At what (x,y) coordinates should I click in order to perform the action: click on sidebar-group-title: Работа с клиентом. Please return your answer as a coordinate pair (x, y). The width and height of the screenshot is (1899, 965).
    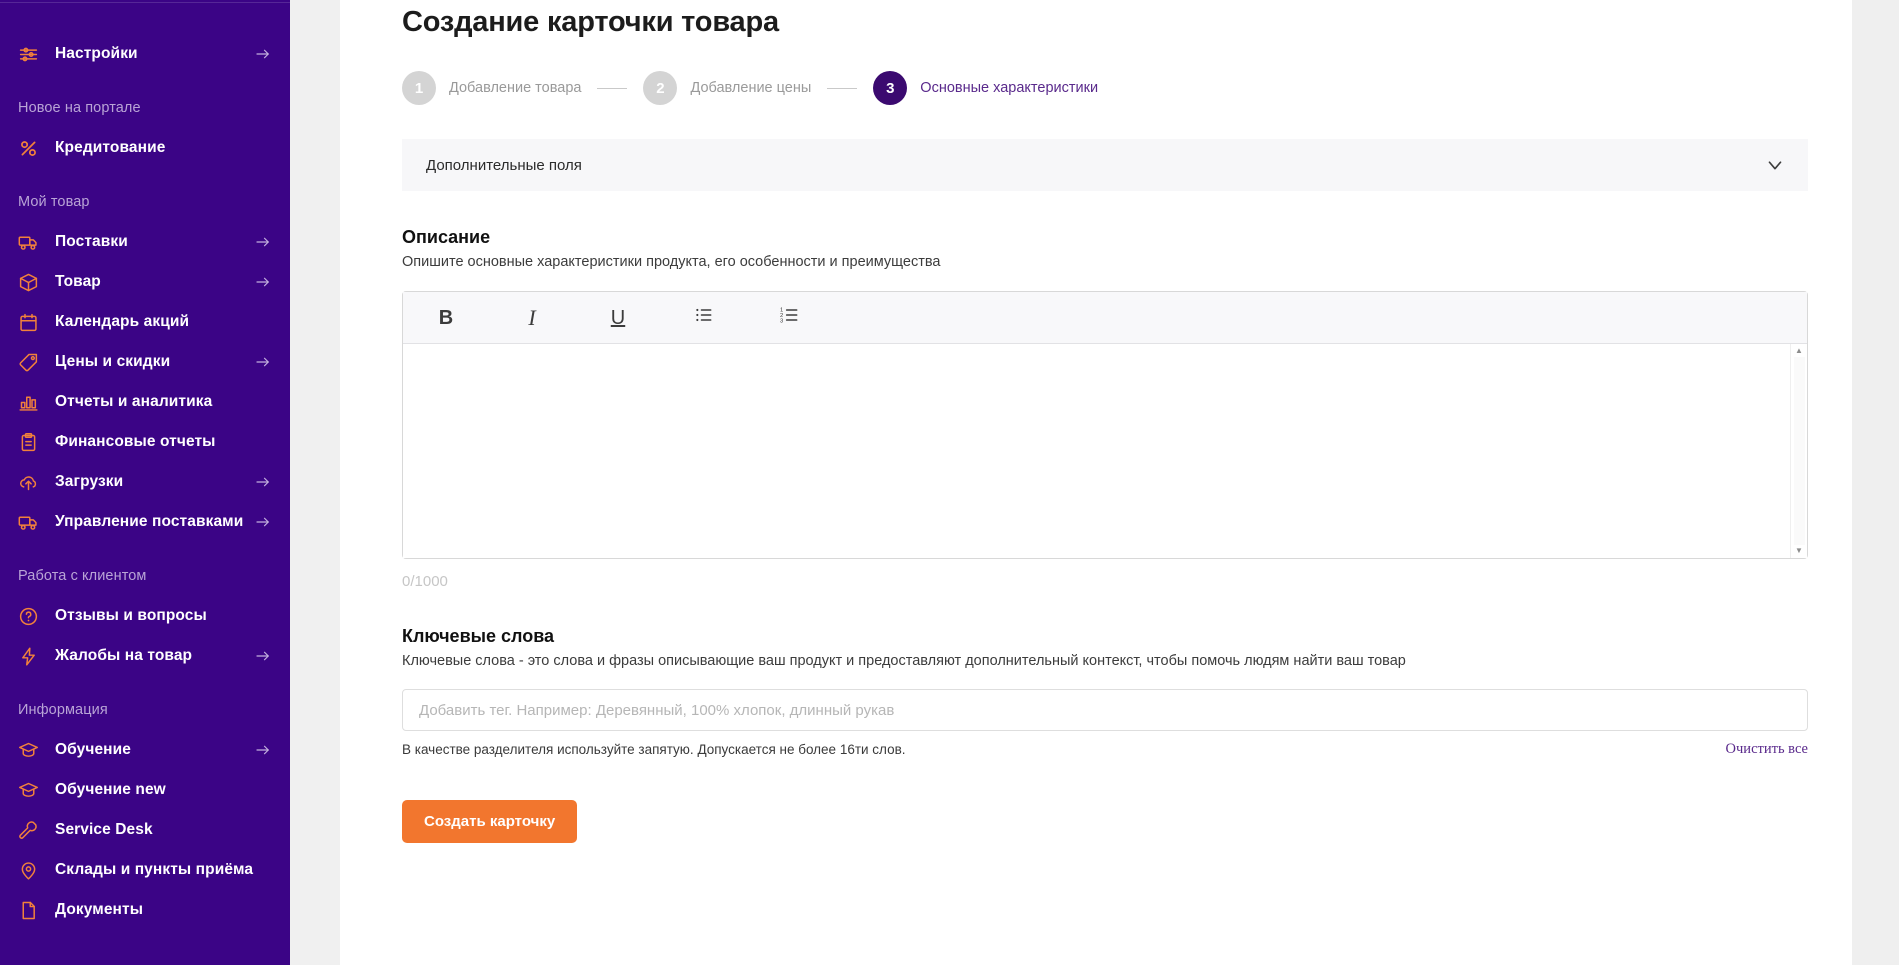
    Looking at the image, I should click on (82, 576).